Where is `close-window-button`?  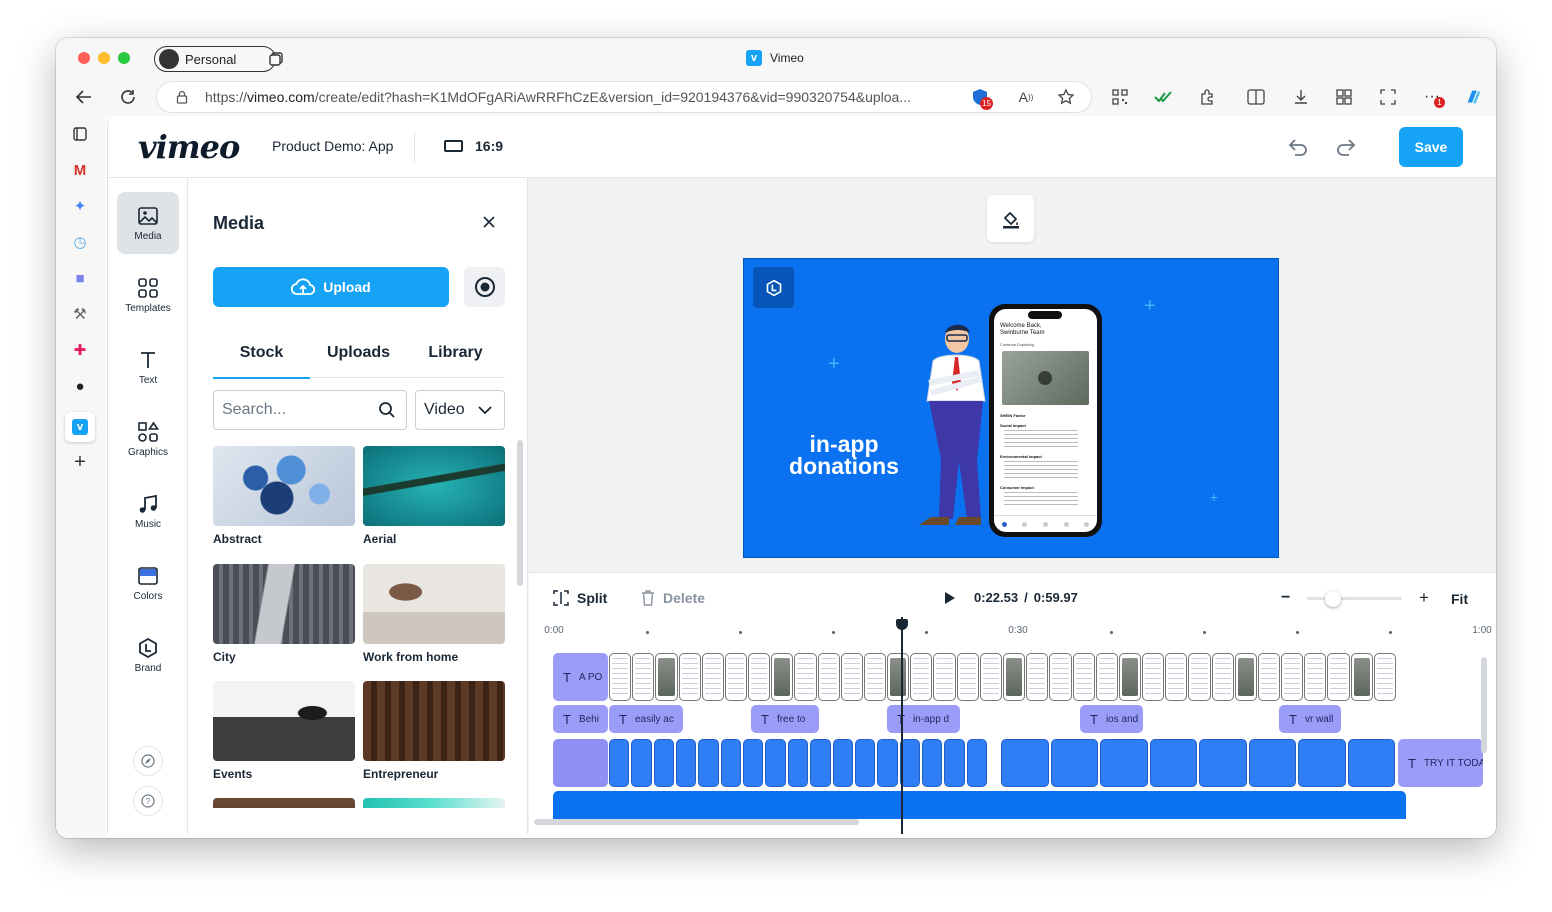 close-window-button is located at coordinates (84, 58).